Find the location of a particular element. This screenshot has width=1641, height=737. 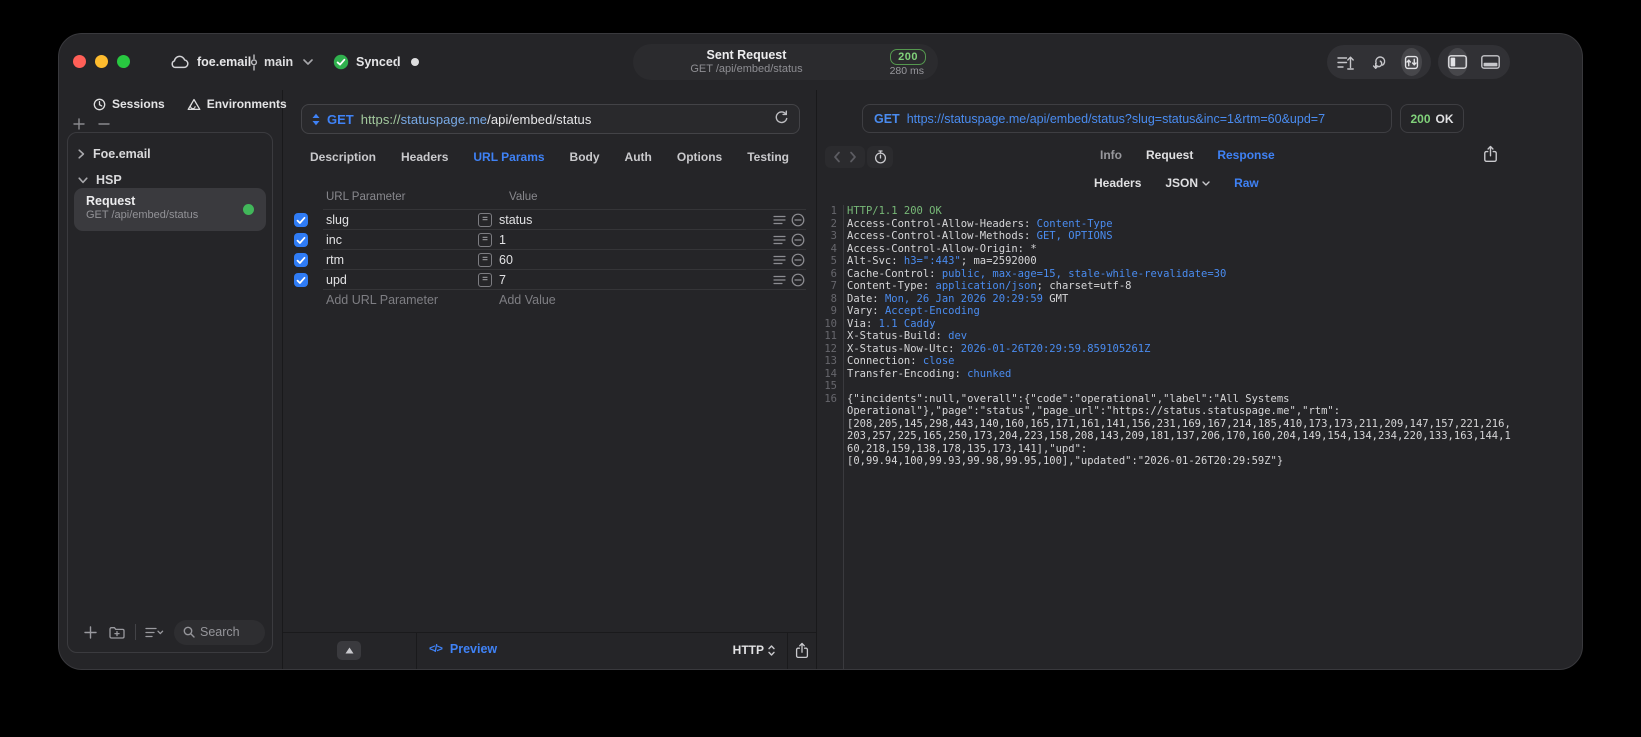

refresh-icon is located at coordinates (781, 117).